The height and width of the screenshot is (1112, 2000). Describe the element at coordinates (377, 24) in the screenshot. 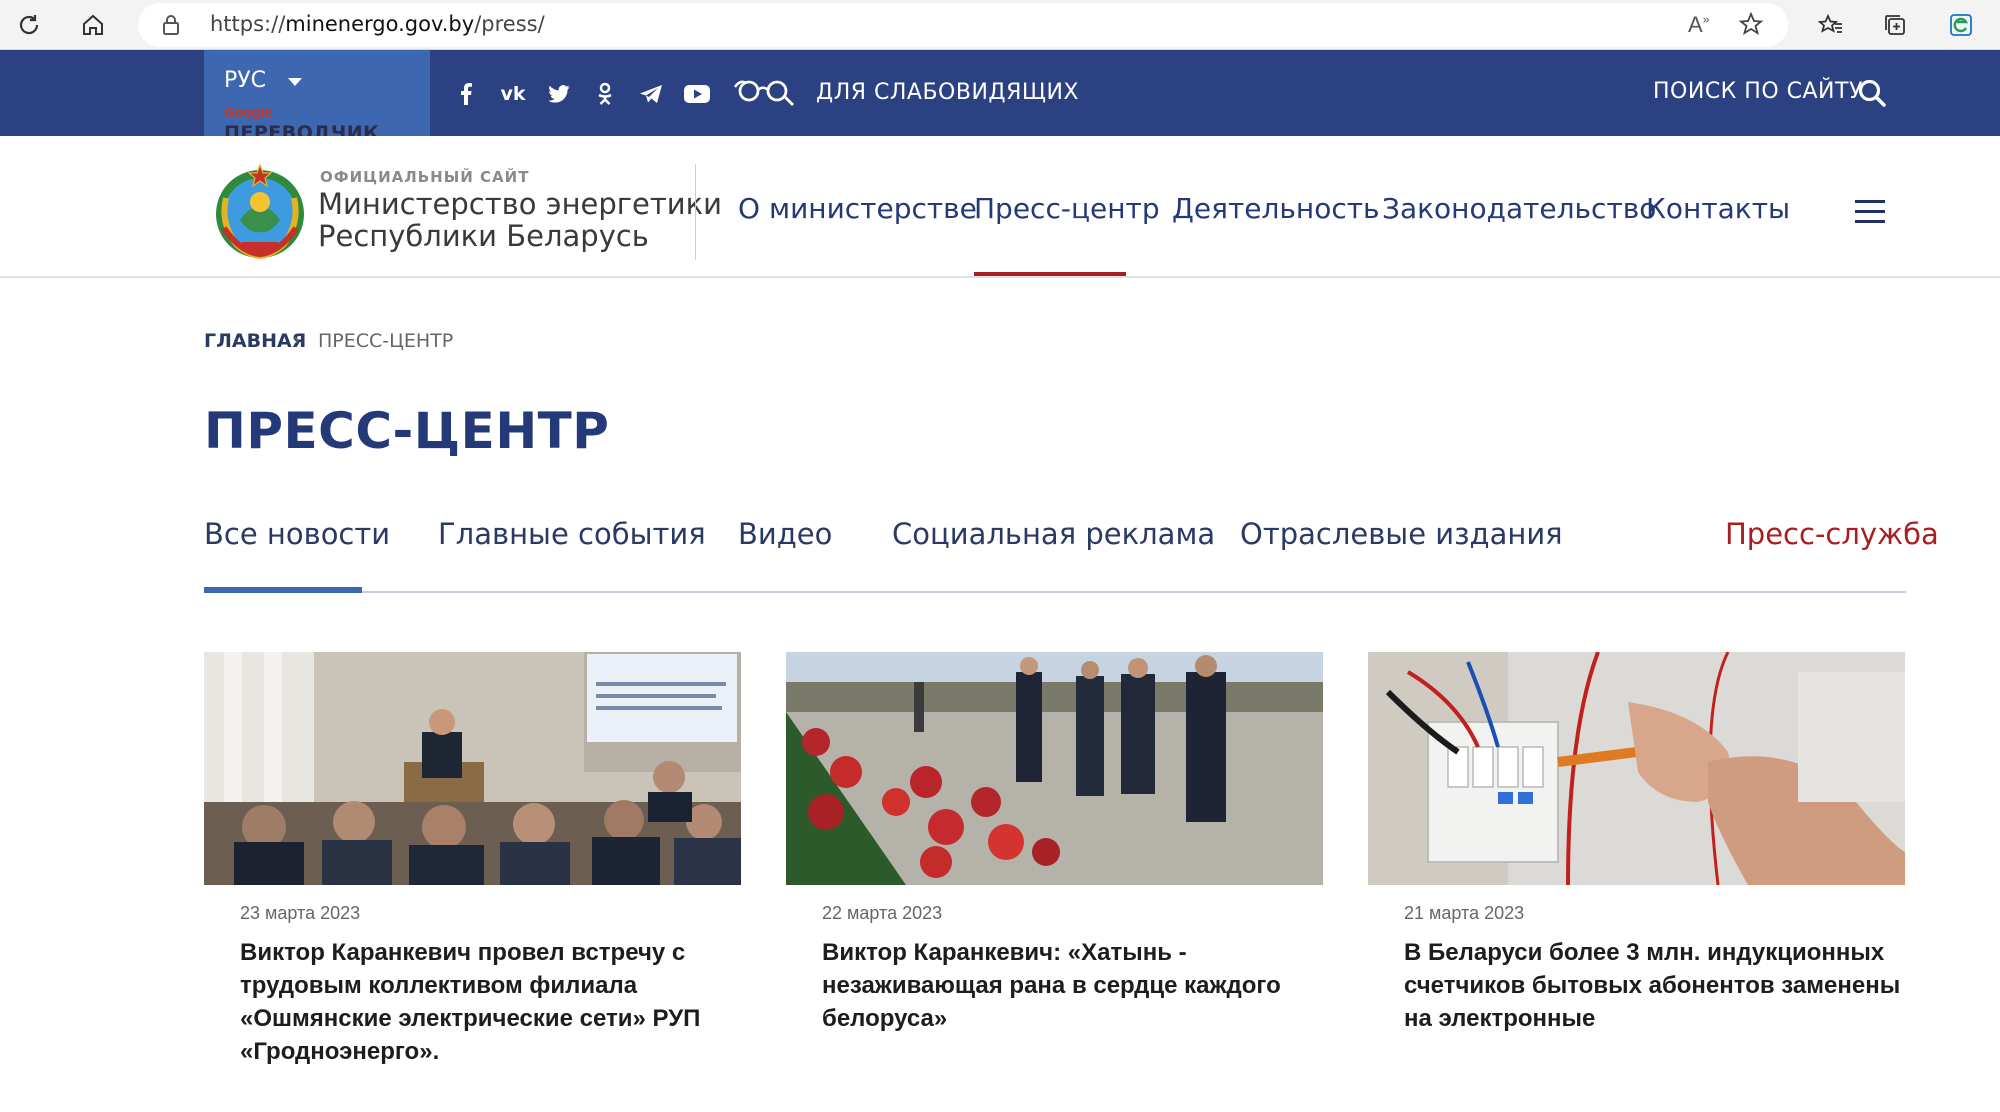

I see `url-text: https://minenergo.gov.by/press/` at that location.